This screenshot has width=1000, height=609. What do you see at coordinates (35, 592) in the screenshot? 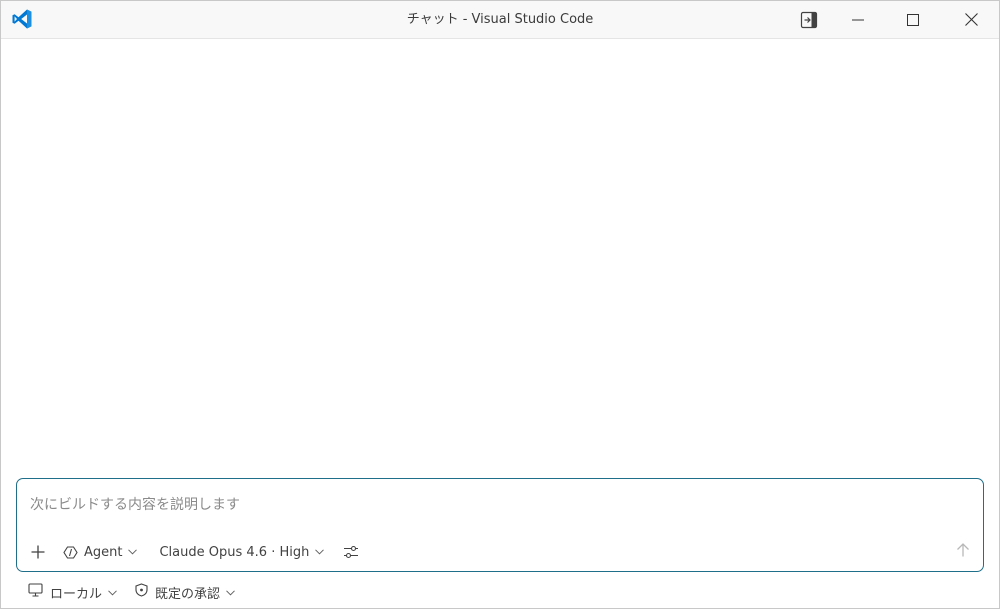
I see `monitor-icon` at bounding box center [35, 592].